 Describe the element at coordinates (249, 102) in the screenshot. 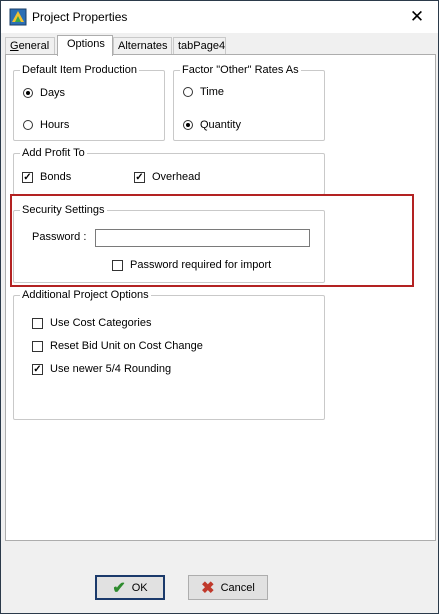

I see `factor-other-rates-group: Factor "Other" Rates As Time Quantity` at that location.